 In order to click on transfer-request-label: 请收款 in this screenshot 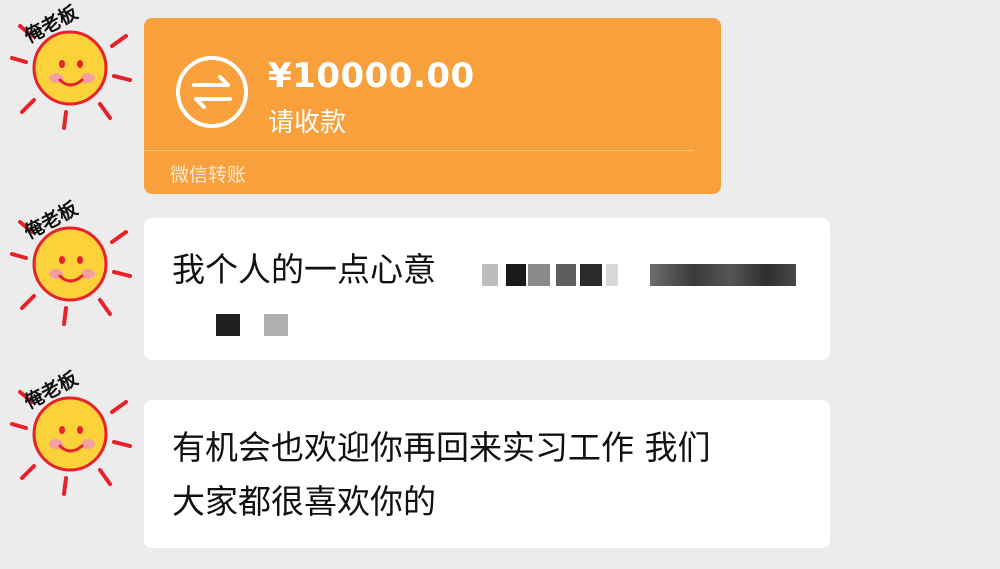, I will do `click(307, 123)`.